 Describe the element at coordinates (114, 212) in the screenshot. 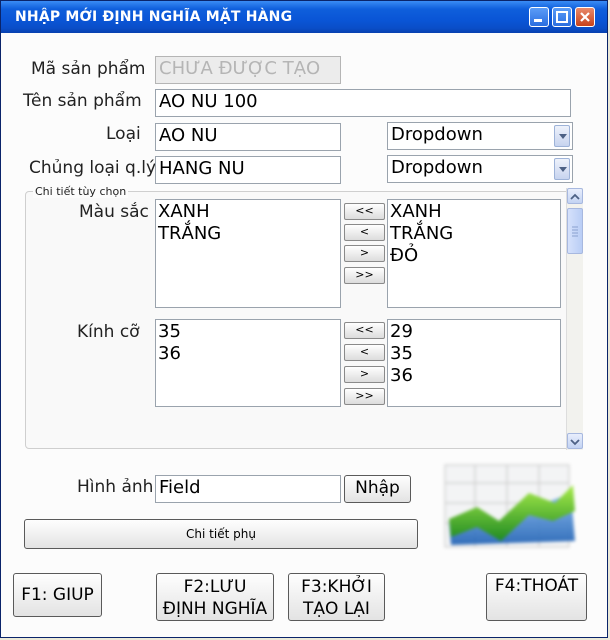

I see `color-label: Màu sắc` at that location.